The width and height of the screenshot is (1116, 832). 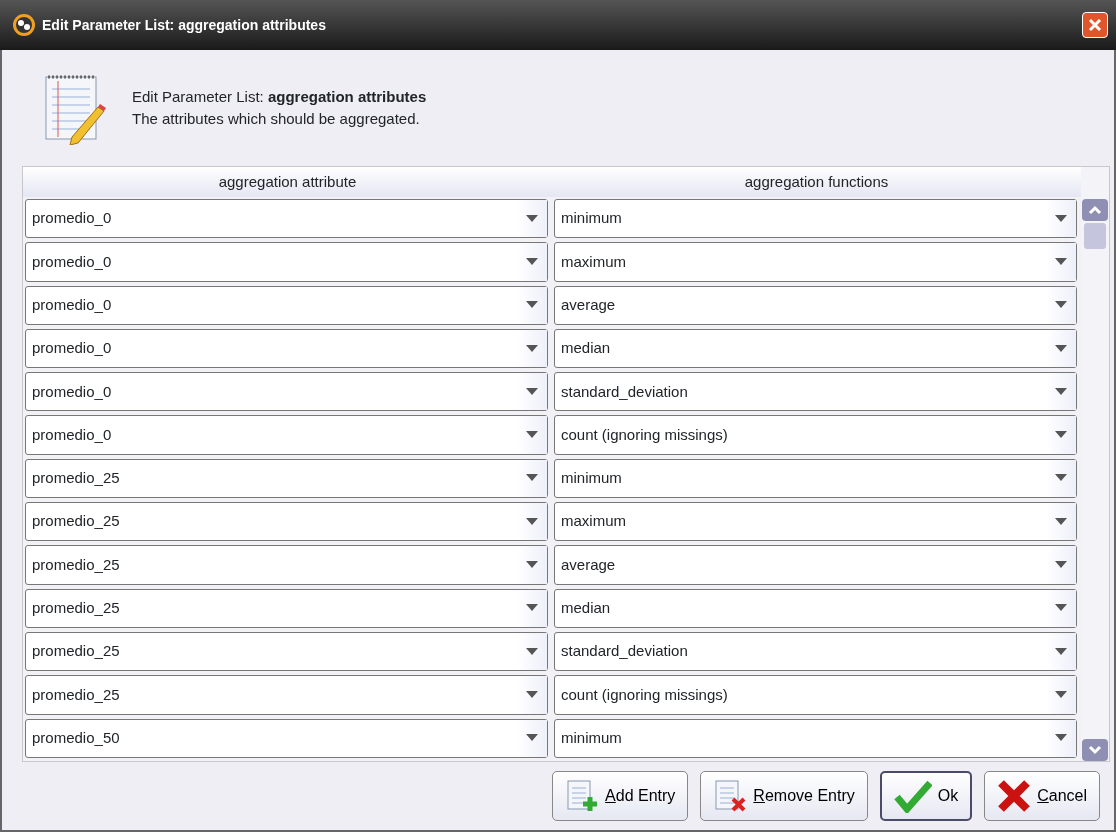 I want to click on scroll-down-button, so click(x=1095, y=750).